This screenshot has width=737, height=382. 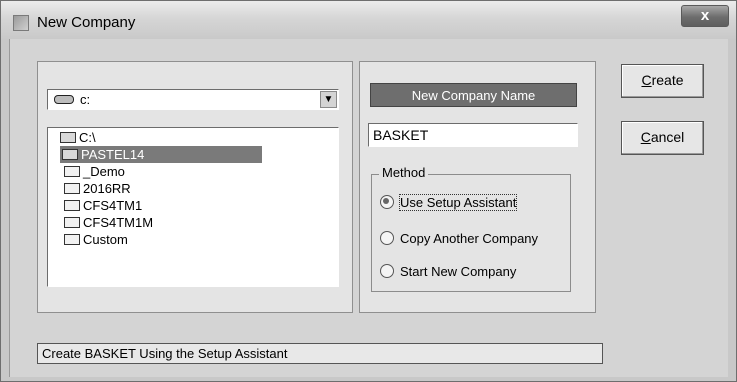 I want to click on window-title: New Company, so click(x=86, y=22).